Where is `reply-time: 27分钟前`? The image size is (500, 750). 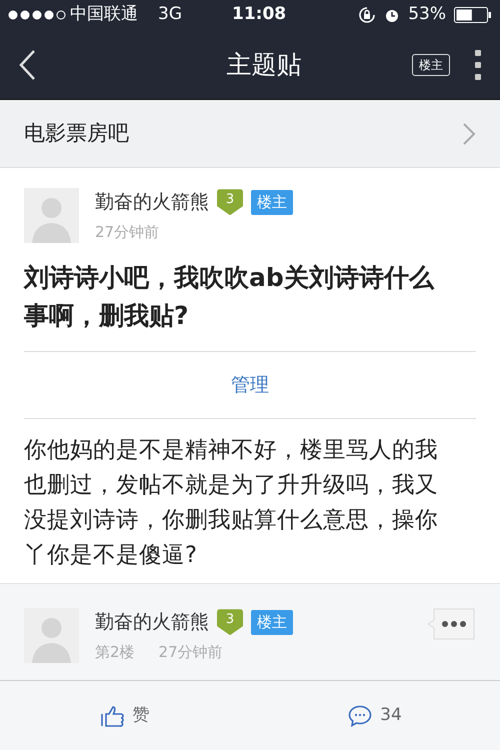 reply-time: 27分钟前 is located at coordinates (190, 652).